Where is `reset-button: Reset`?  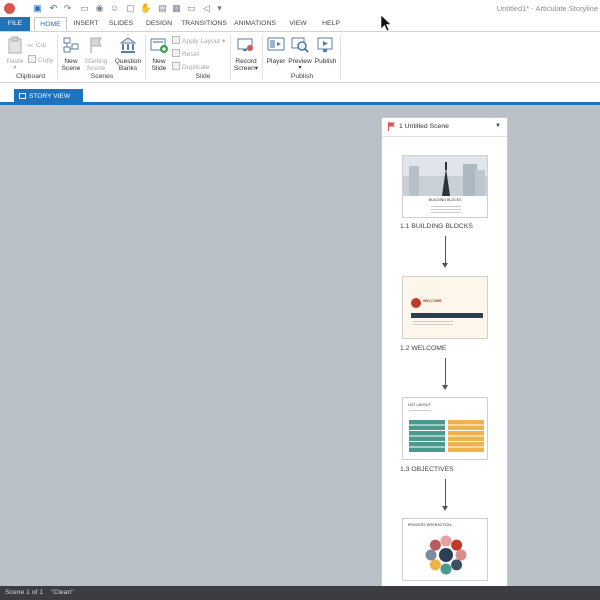
reset-button: Reset is located at coordinates (185, 53).